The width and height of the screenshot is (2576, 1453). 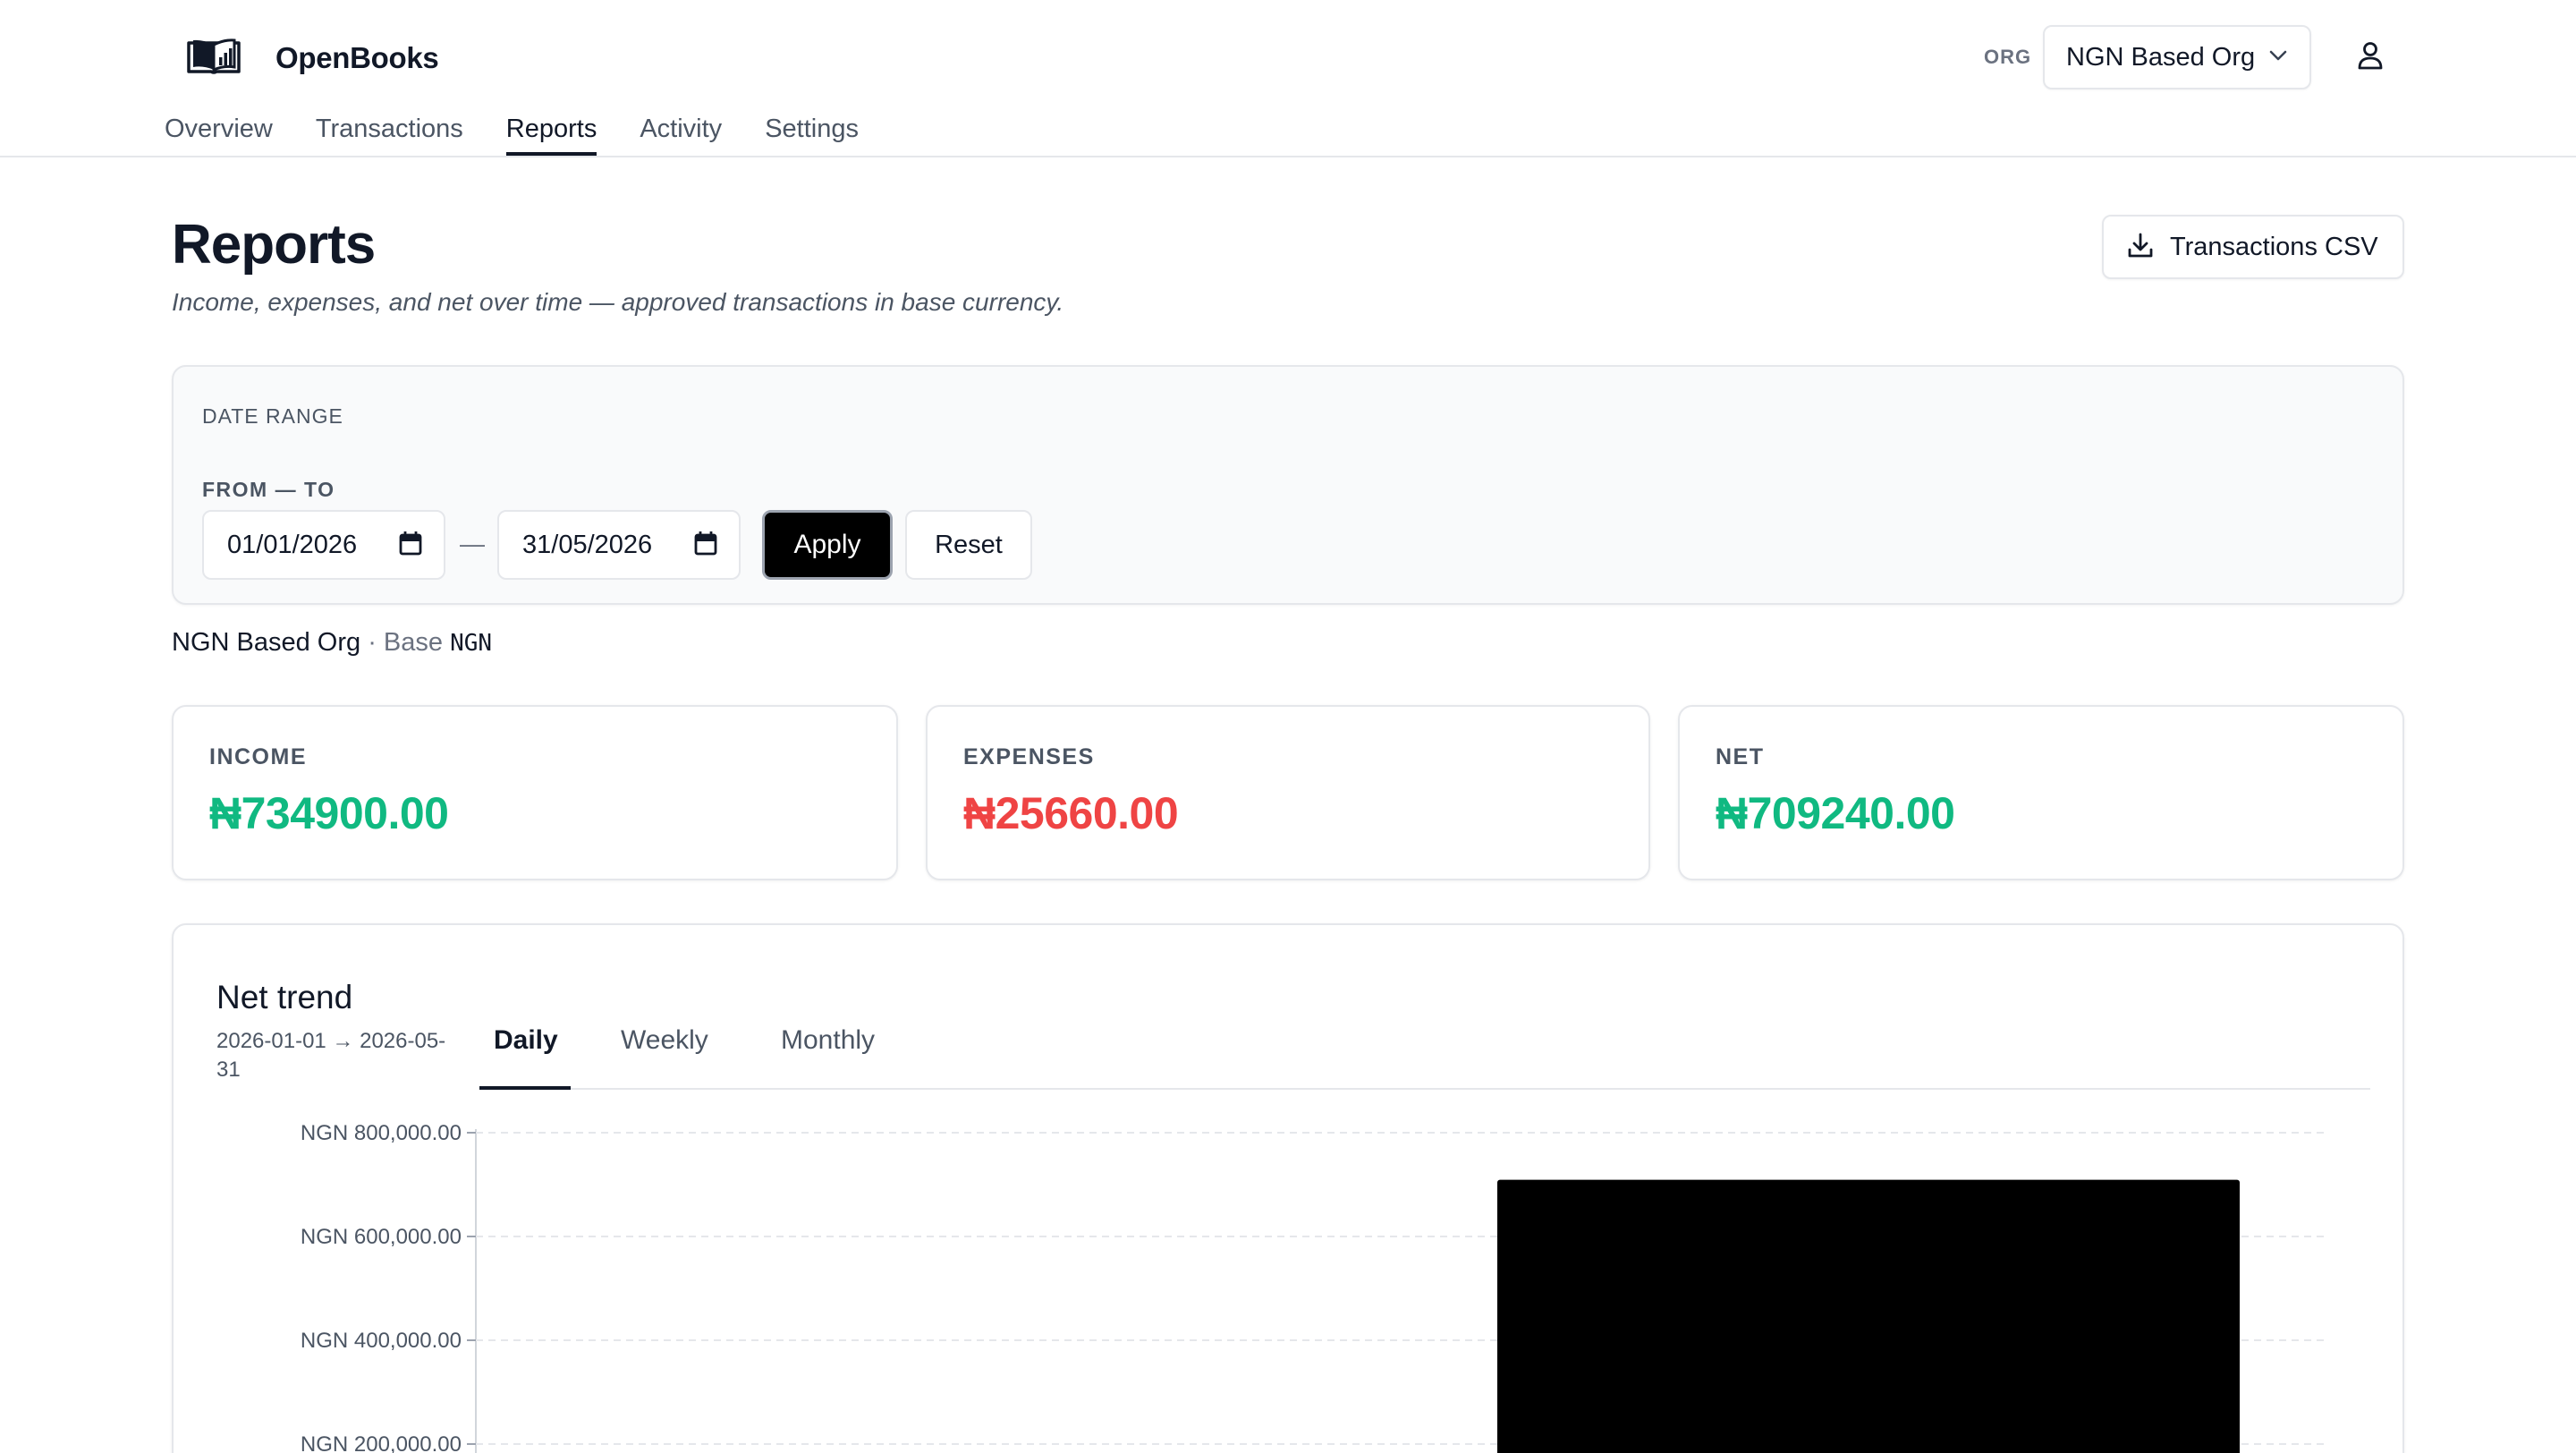 I want to click on tab-activity: Activity, so click(x=680, y=135).